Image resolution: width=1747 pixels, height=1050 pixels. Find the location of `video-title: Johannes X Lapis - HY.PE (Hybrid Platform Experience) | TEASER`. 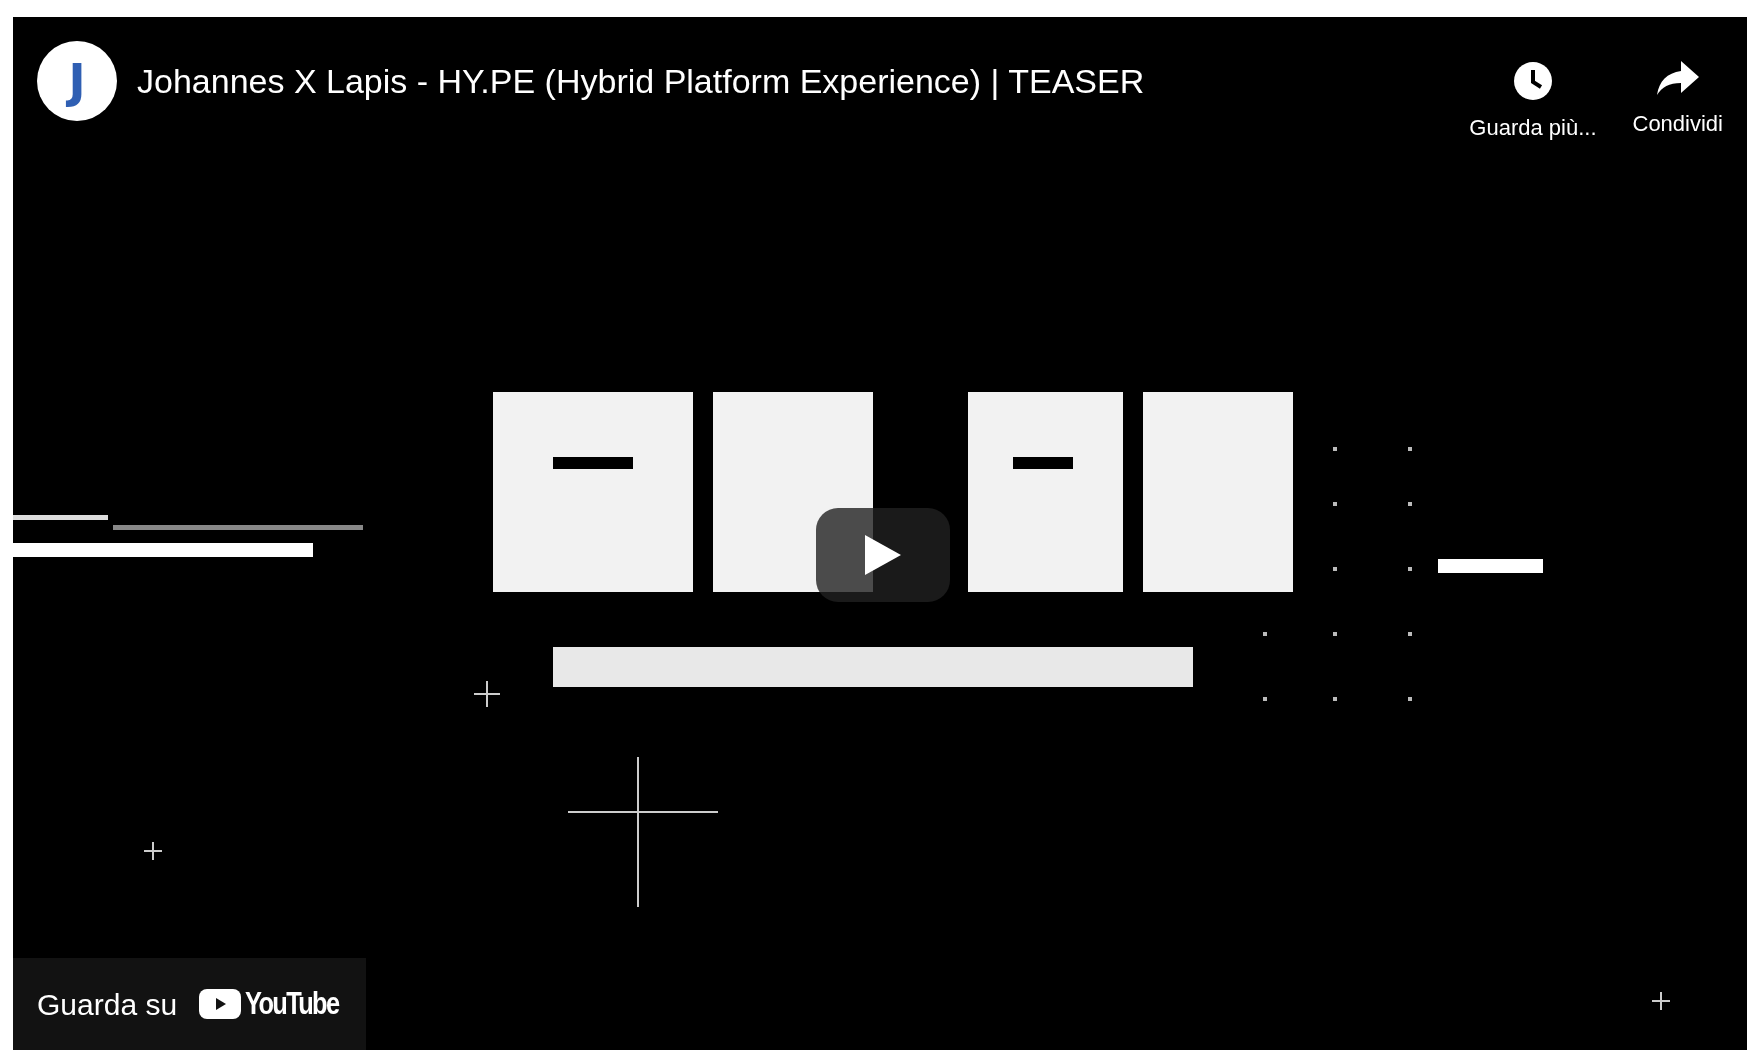

video-title: Johannes X Lapis - HY.PE (Hybrid Platform Experience) | TEASER is located at coordinates (641, 81).